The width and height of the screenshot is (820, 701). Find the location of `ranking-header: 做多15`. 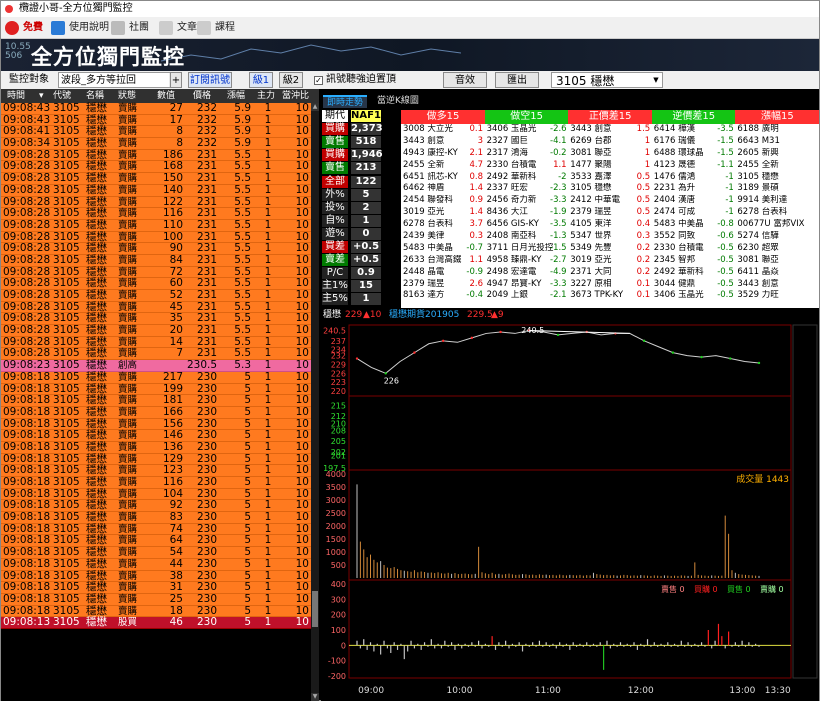

ranking-header: 做多15 is located at coordinates (443, 117).